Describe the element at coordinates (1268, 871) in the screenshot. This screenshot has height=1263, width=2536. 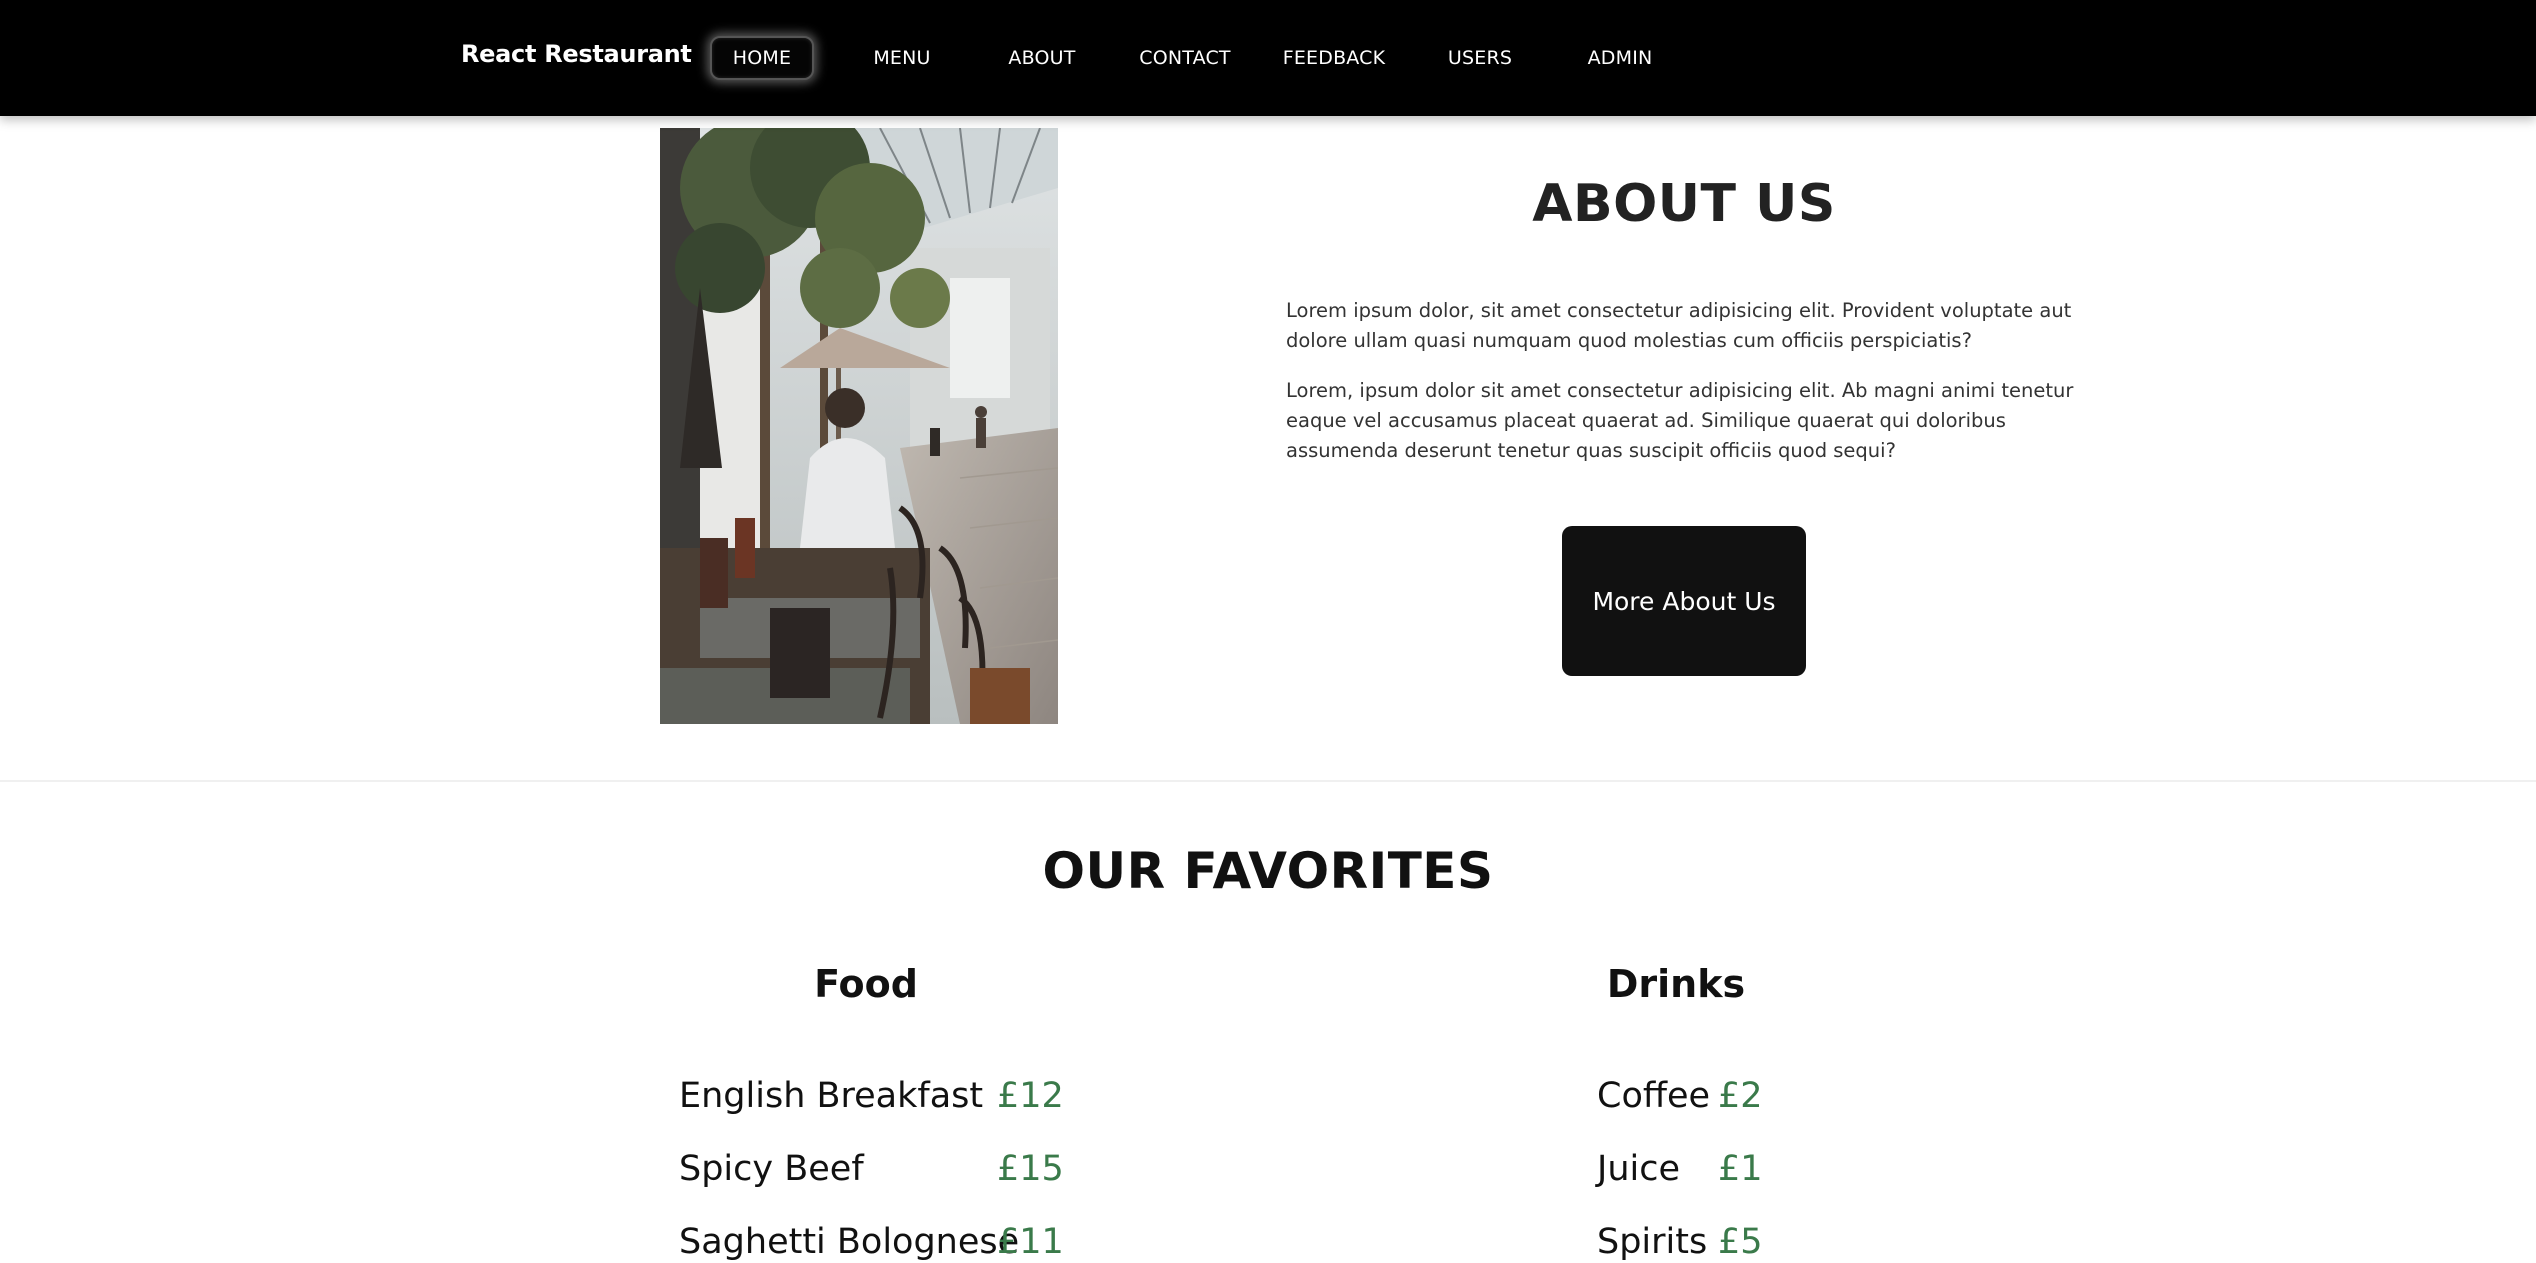
I see `favorites-title: OUR FAVORITES` at that location.